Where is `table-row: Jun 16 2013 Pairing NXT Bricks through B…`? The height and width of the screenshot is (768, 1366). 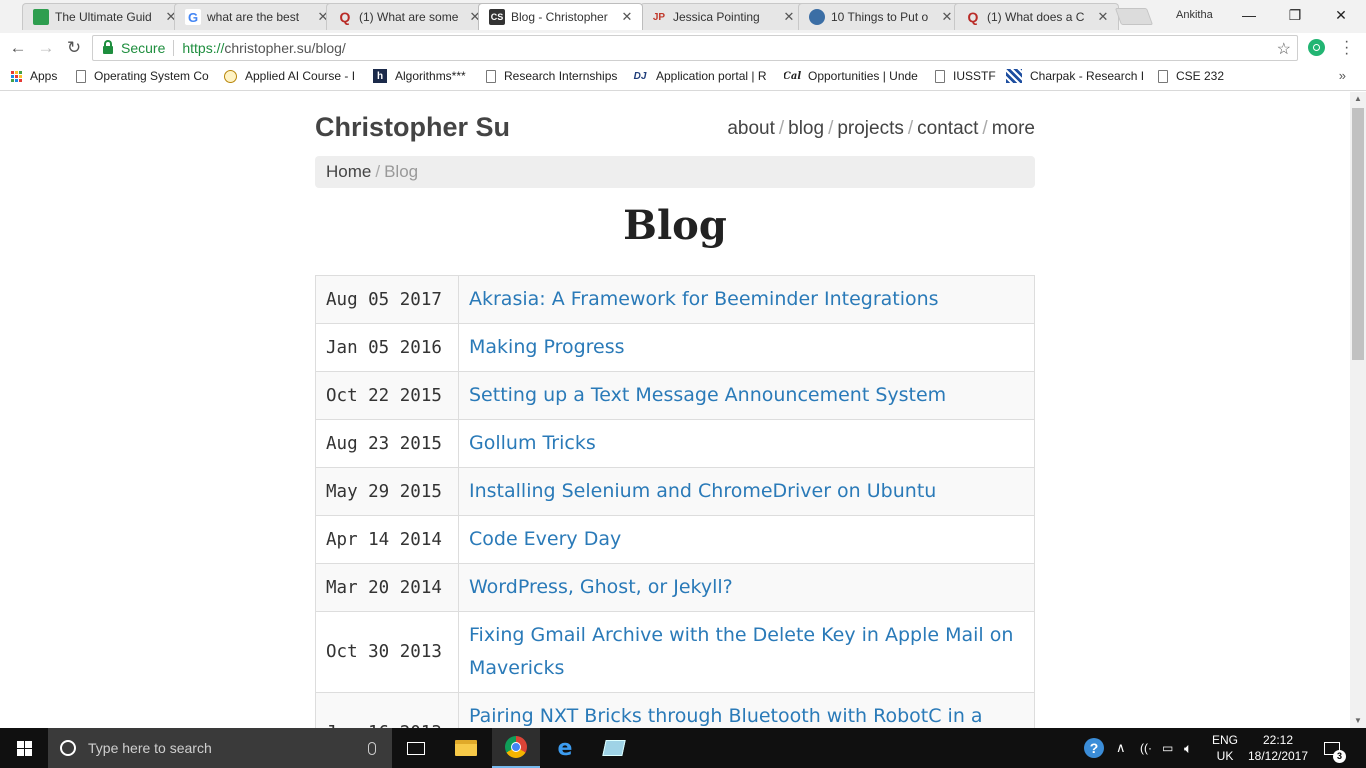
table-row: Jun 16 2013 Pairing NXT Bricks through B… is located at coordinates (675, 710).